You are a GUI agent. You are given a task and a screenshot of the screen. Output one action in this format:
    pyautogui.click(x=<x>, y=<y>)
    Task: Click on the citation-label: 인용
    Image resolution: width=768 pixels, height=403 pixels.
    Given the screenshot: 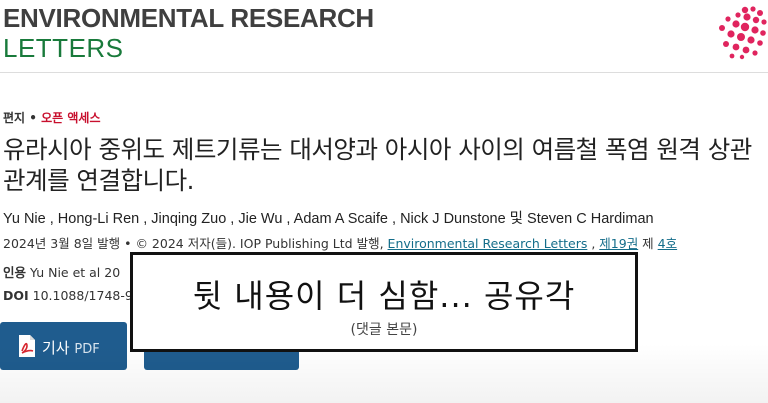 What is the action you would take?
    pyautogui.click(x=15, y=272)
    